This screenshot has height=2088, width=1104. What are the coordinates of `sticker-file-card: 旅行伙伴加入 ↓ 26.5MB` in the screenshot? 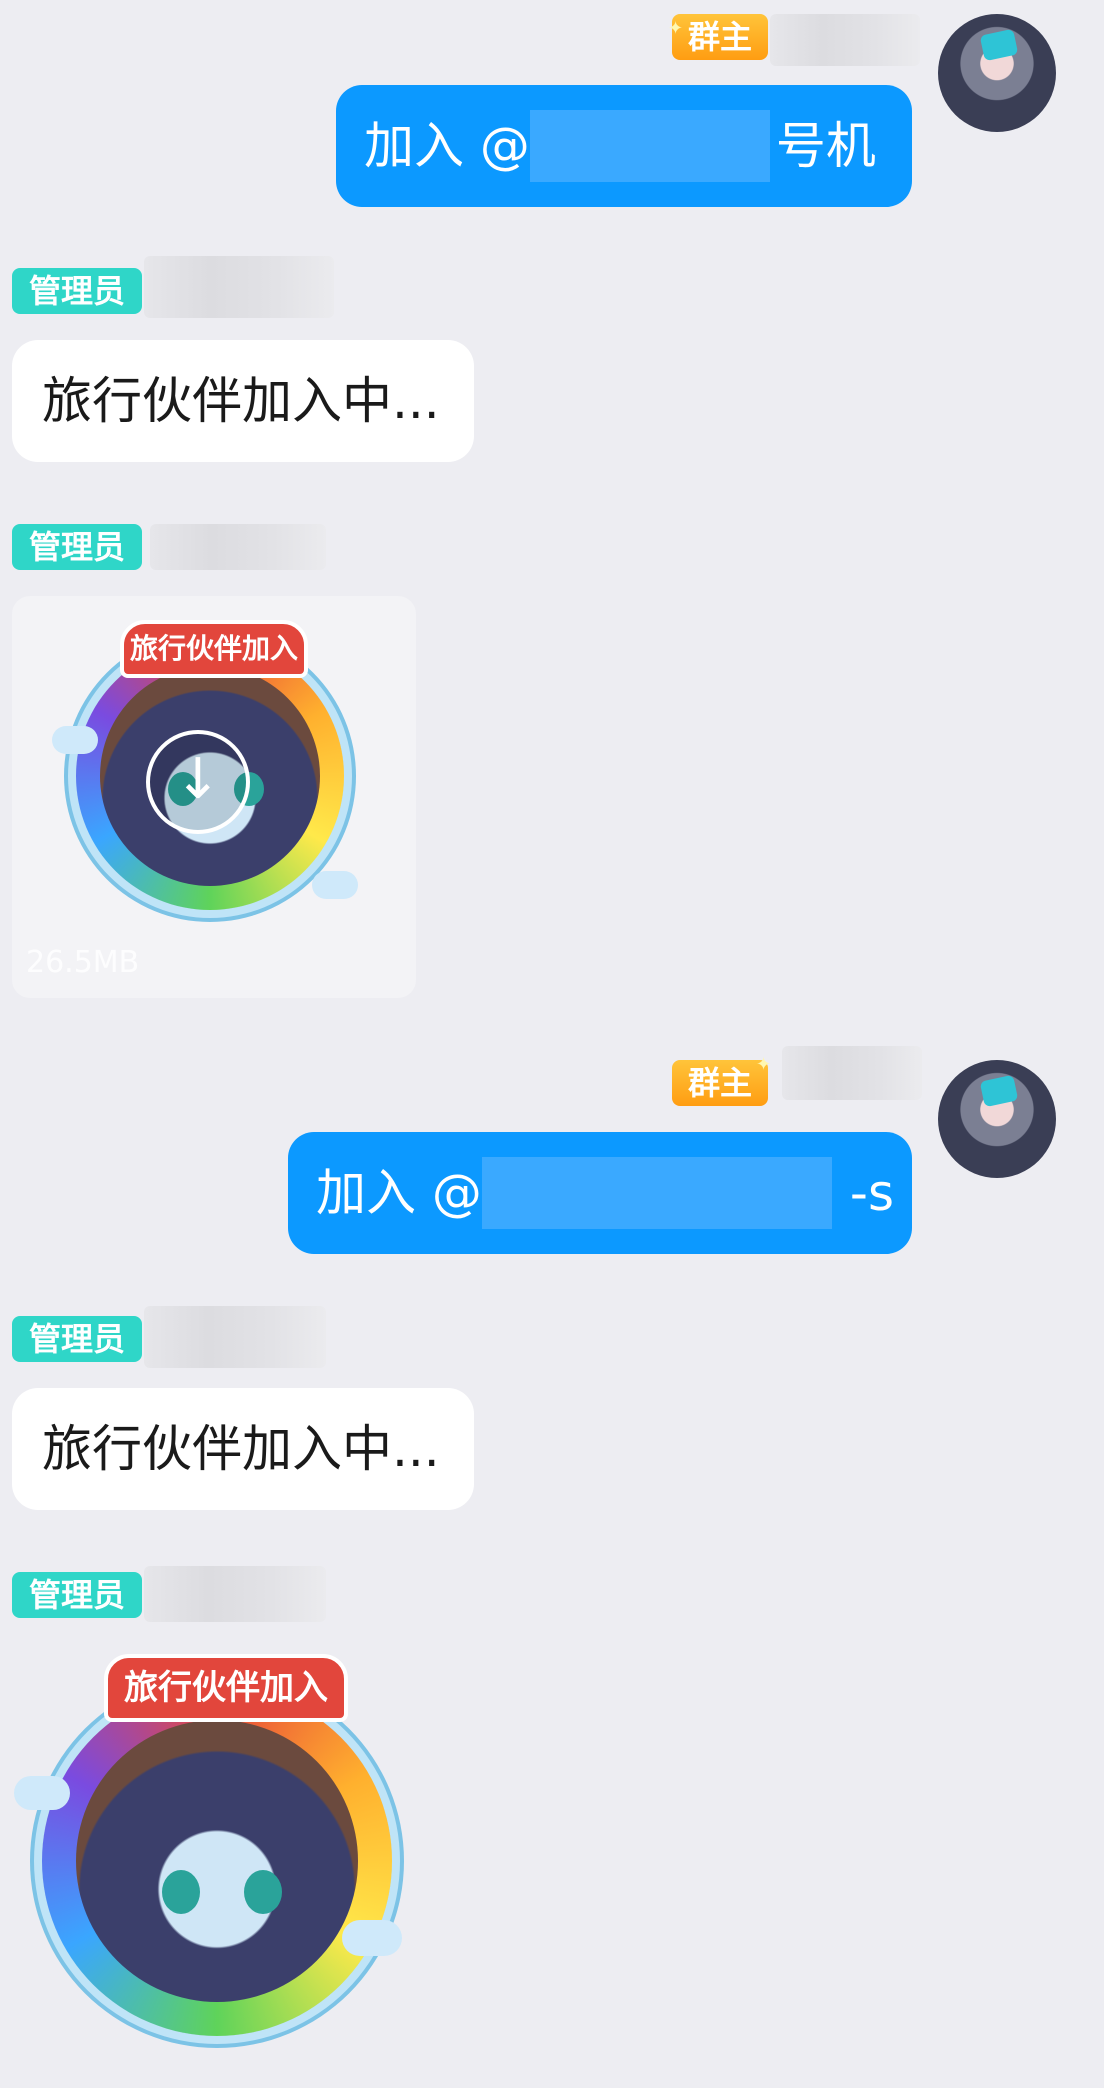 It's located at (214, 797).